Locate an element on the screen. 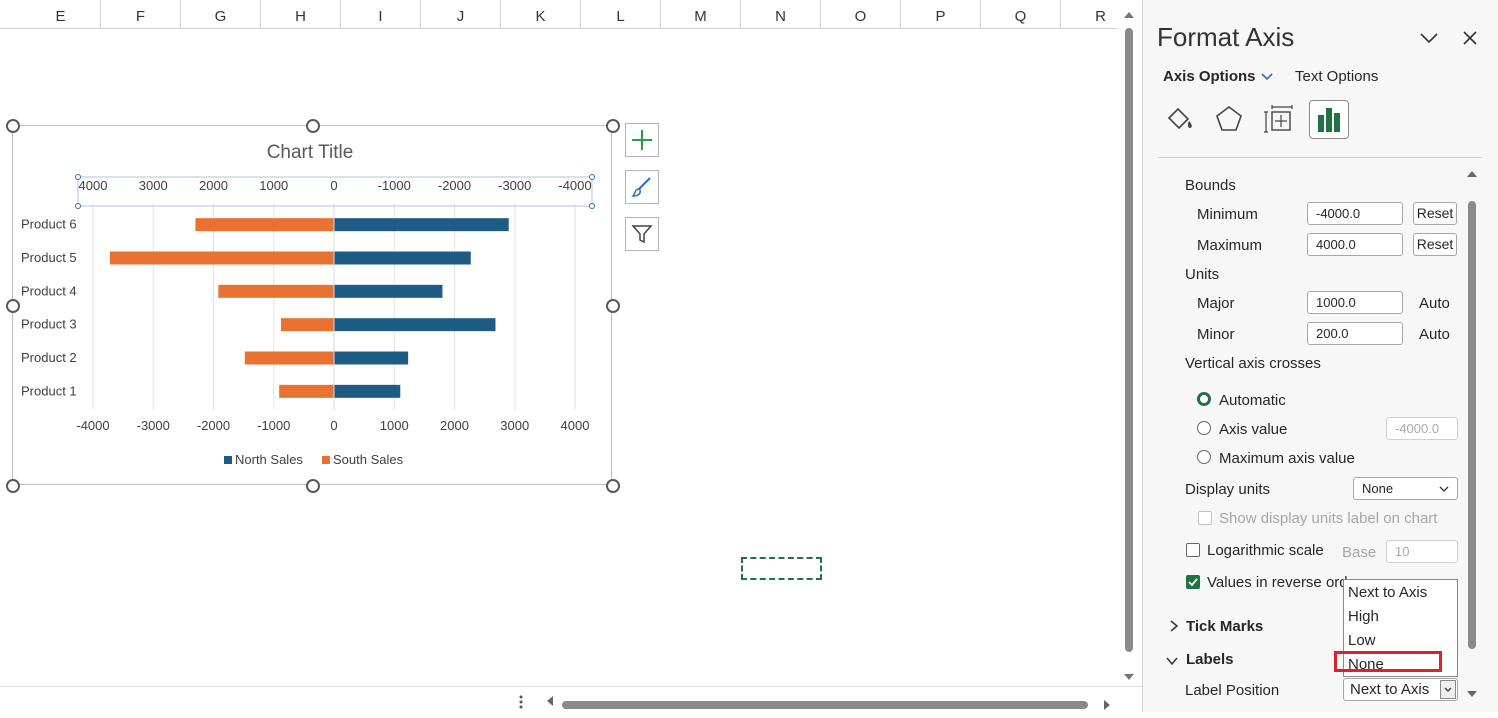 The image size is (1498, 718). resize-handle-t is located at coordinates (313, 126).